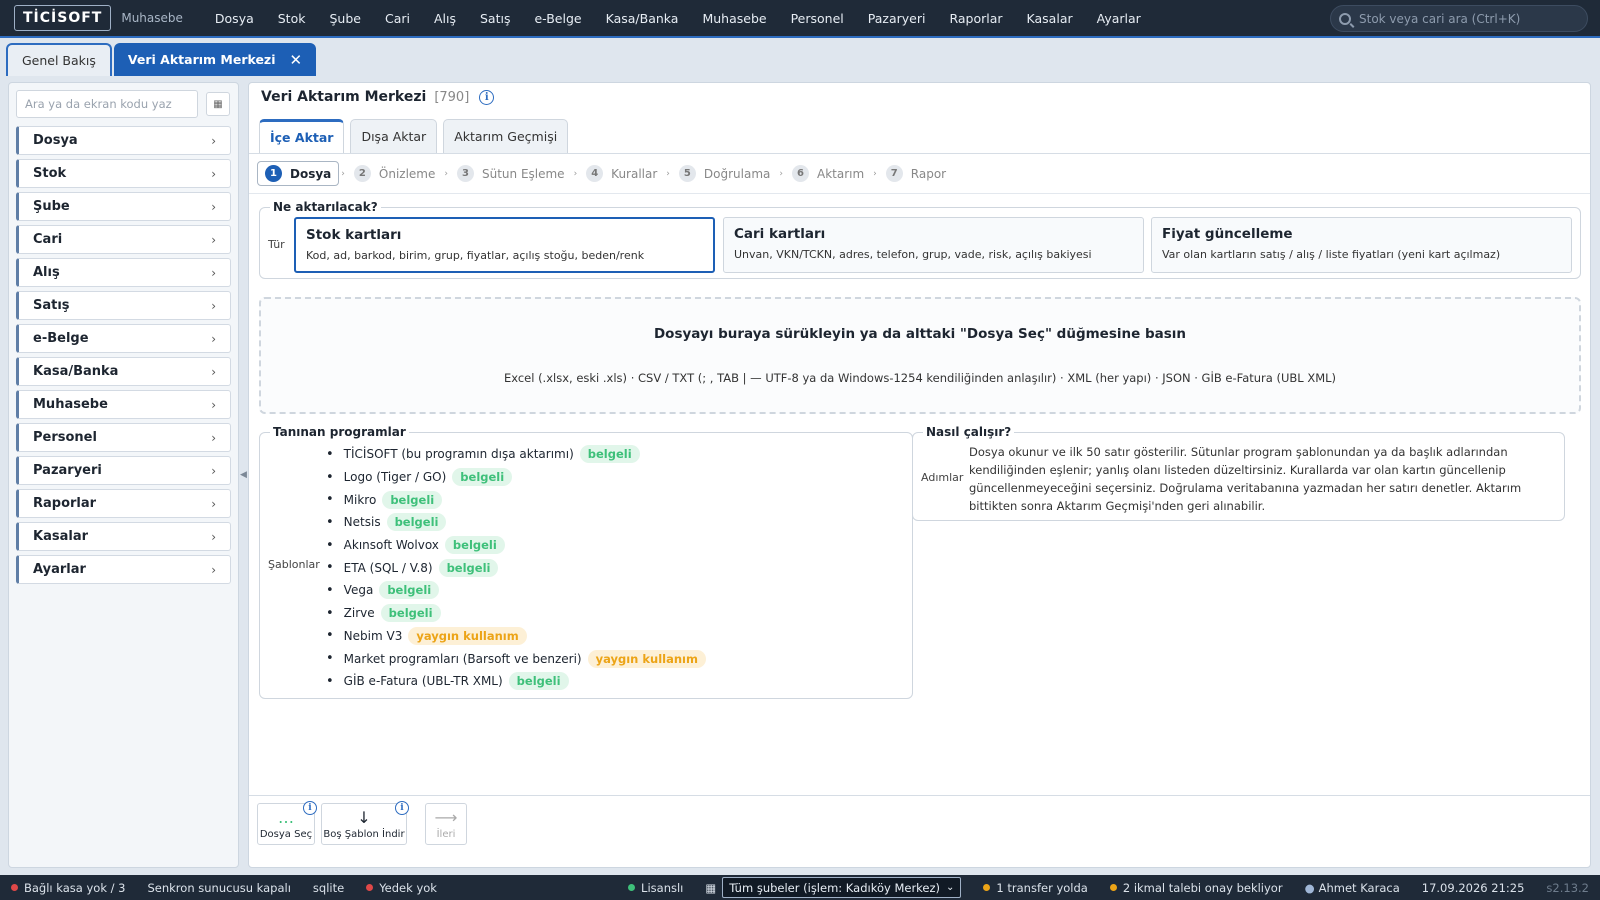 This screenshot has height=900, width=1600. What do you see at coordinates (1345, 18) in the screenshot?
I see `search-icon` at bounding box center [1345, 18].